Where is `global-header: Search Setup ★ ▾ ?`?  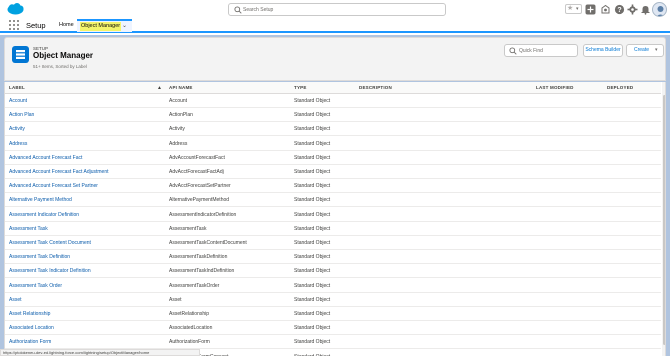 global-header: Search Setup ★ ▾ ? is located at coordinates (335, 9).